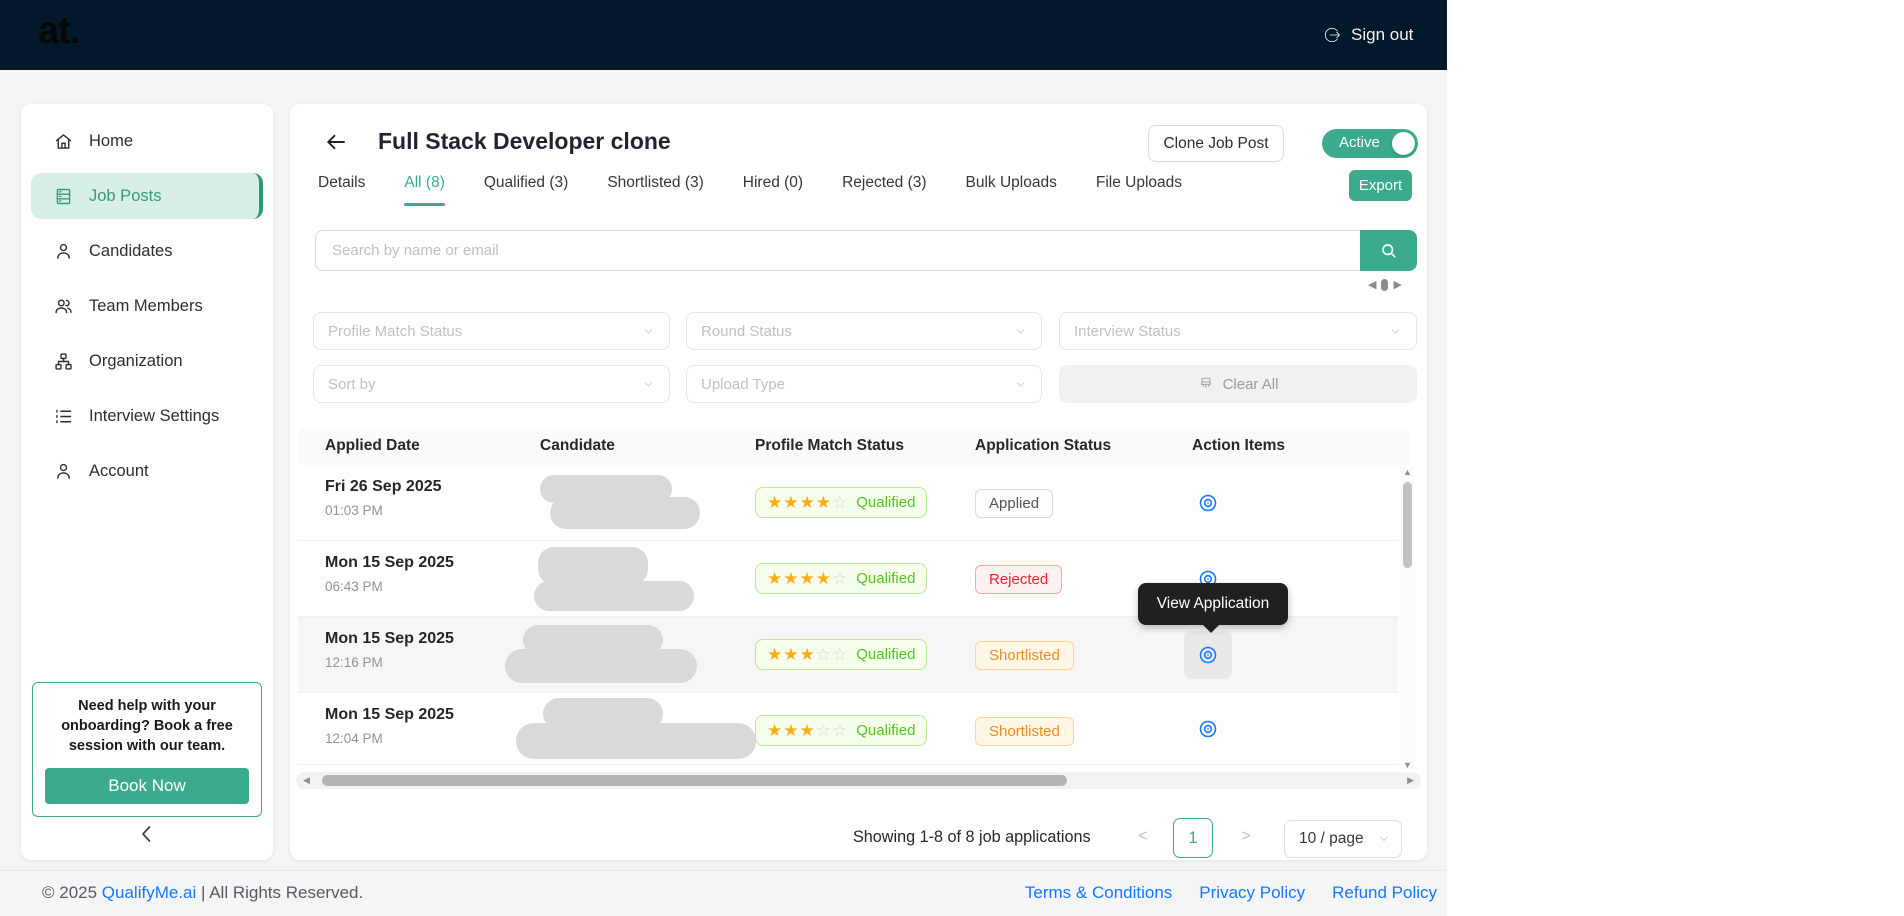 The height and width of the screenshot is (916, 1904). Describe the element at coordinates (125, 195) in the screenshot. I see `sidebar-item-label: Job Posts` at that location.